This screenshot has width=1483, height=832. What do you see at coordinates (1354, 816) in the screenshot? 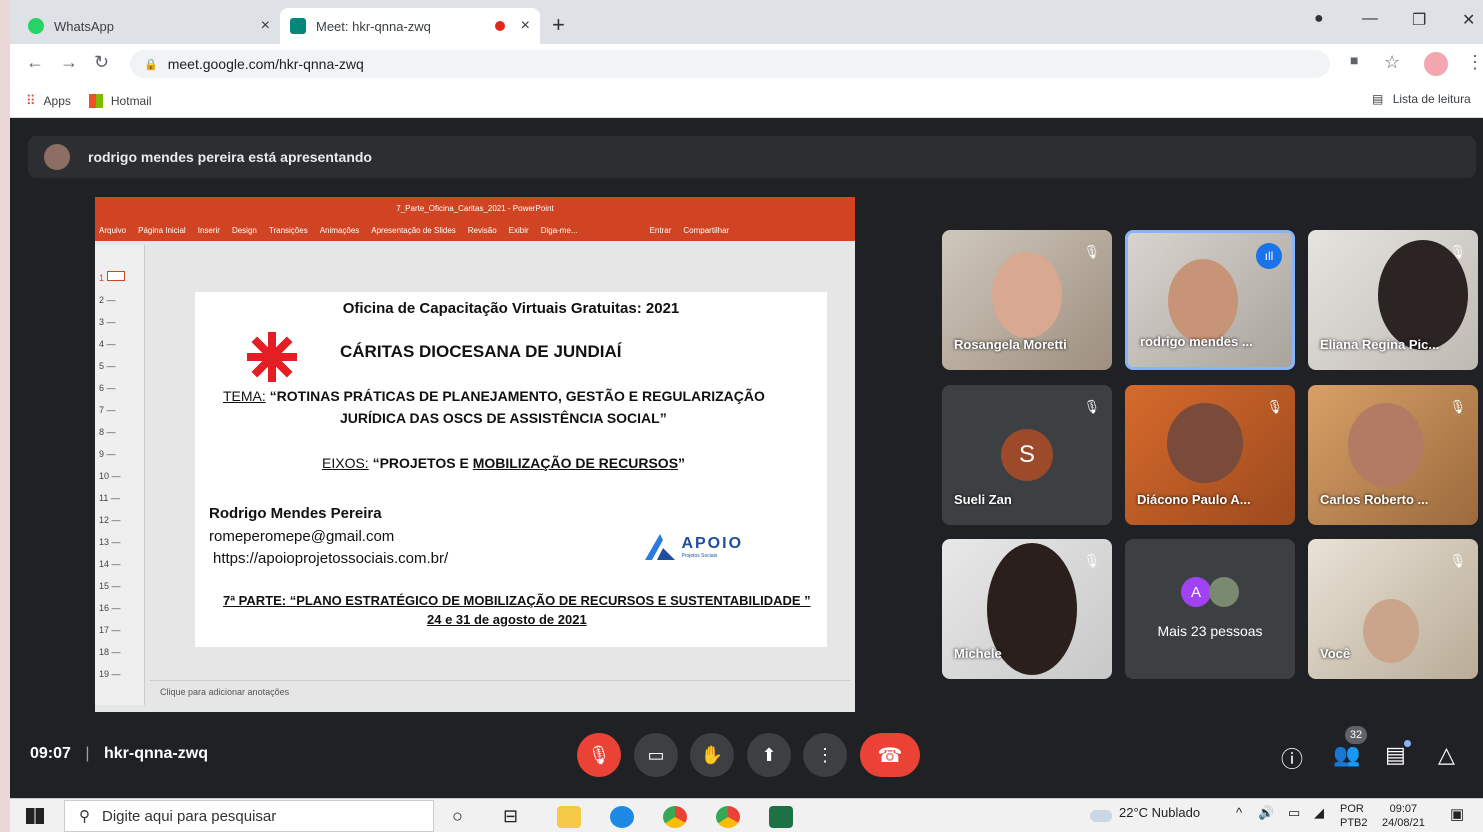
I see `language-indicator: POR PTB2` at bounding box center [1354, 816].